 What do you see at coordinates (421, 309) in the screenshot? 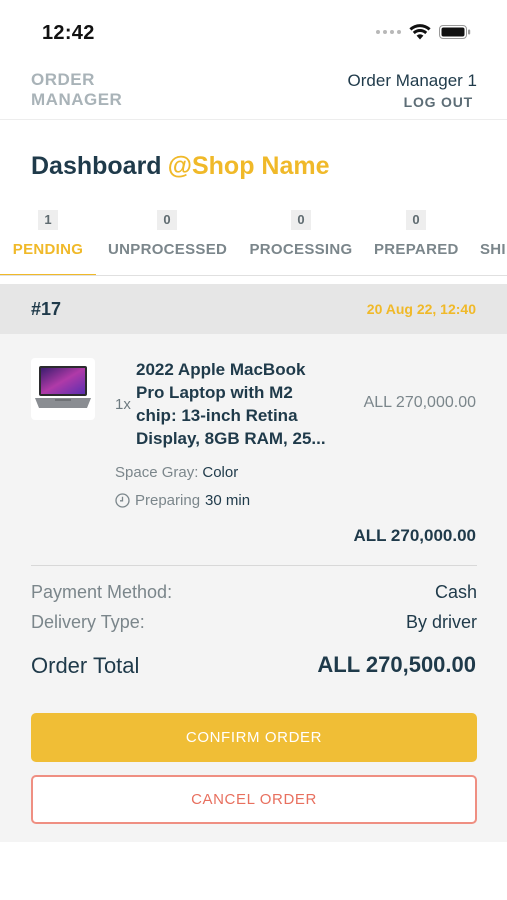
I see `order-date: 20 Aug 22, 12:40` at bounding box center [421, 309].